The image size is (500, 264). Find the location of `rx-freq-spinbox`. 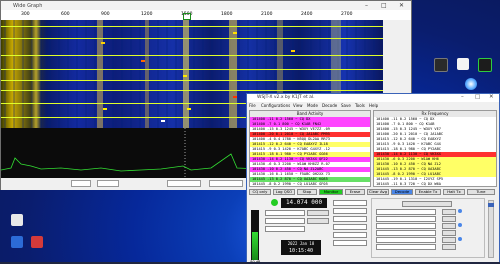

rx-freq-spinbox is located at coordinates (350, 219).